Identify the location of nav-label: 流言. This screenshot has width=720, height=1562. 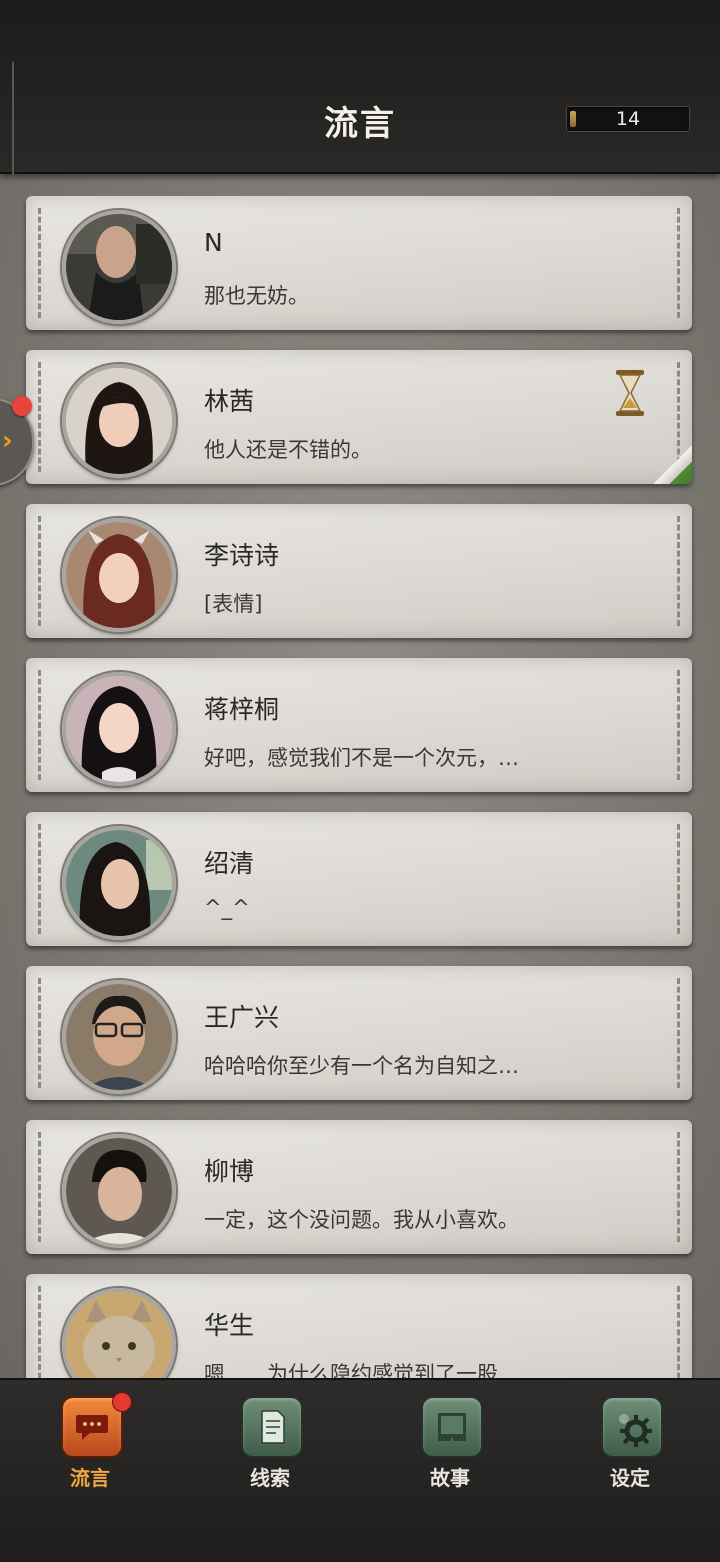
(90, 1478).